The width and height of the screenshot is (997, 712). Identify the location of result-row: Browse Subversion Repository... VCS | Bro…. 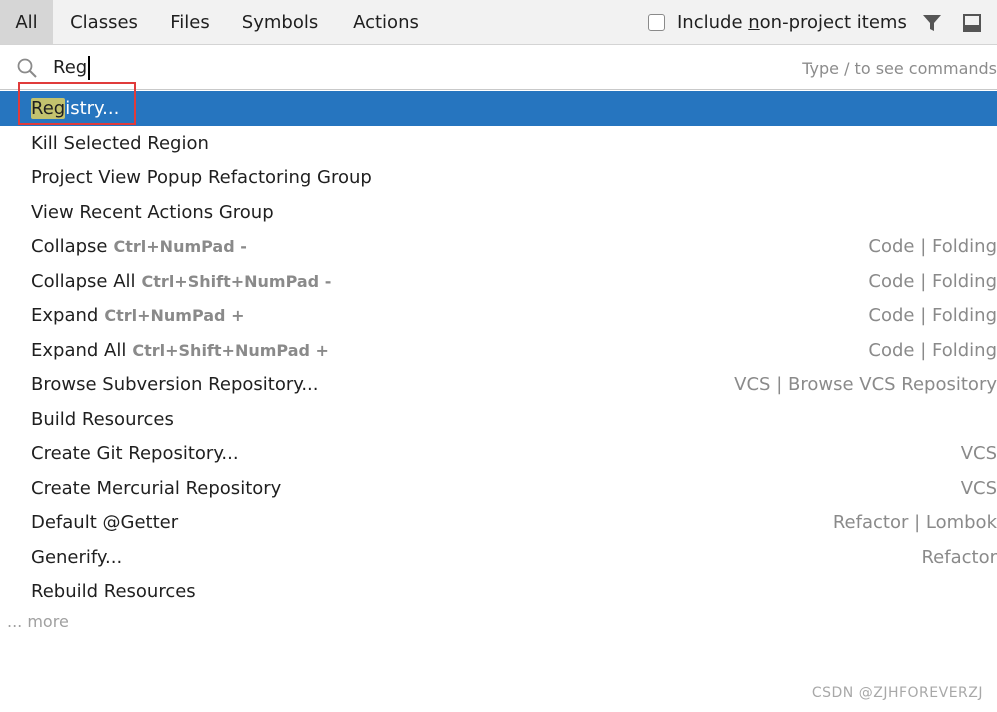
(498, 384).